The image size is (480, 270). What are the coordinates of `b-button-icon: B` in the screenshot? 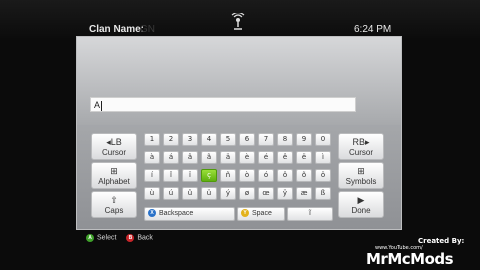 It's located at (130, 238).